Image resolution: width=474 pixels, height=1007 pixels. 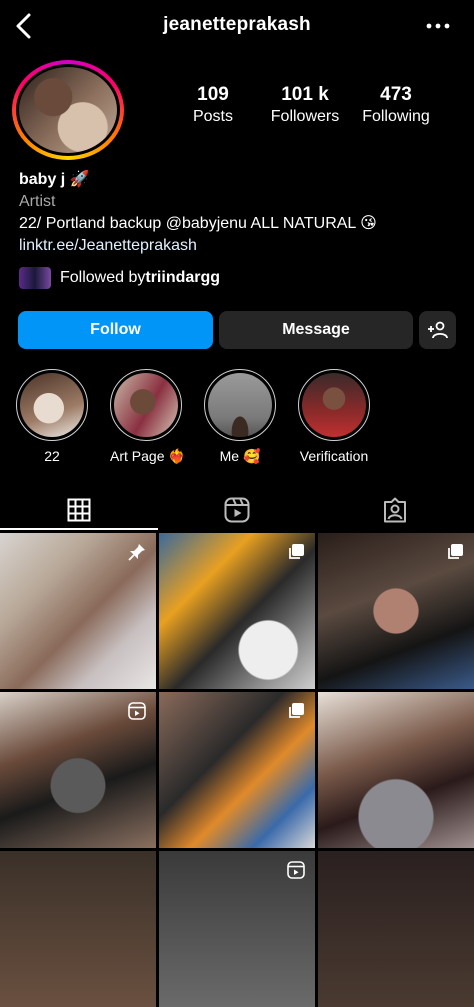 I want to click on grid-icon, so click(x=79, y=510).